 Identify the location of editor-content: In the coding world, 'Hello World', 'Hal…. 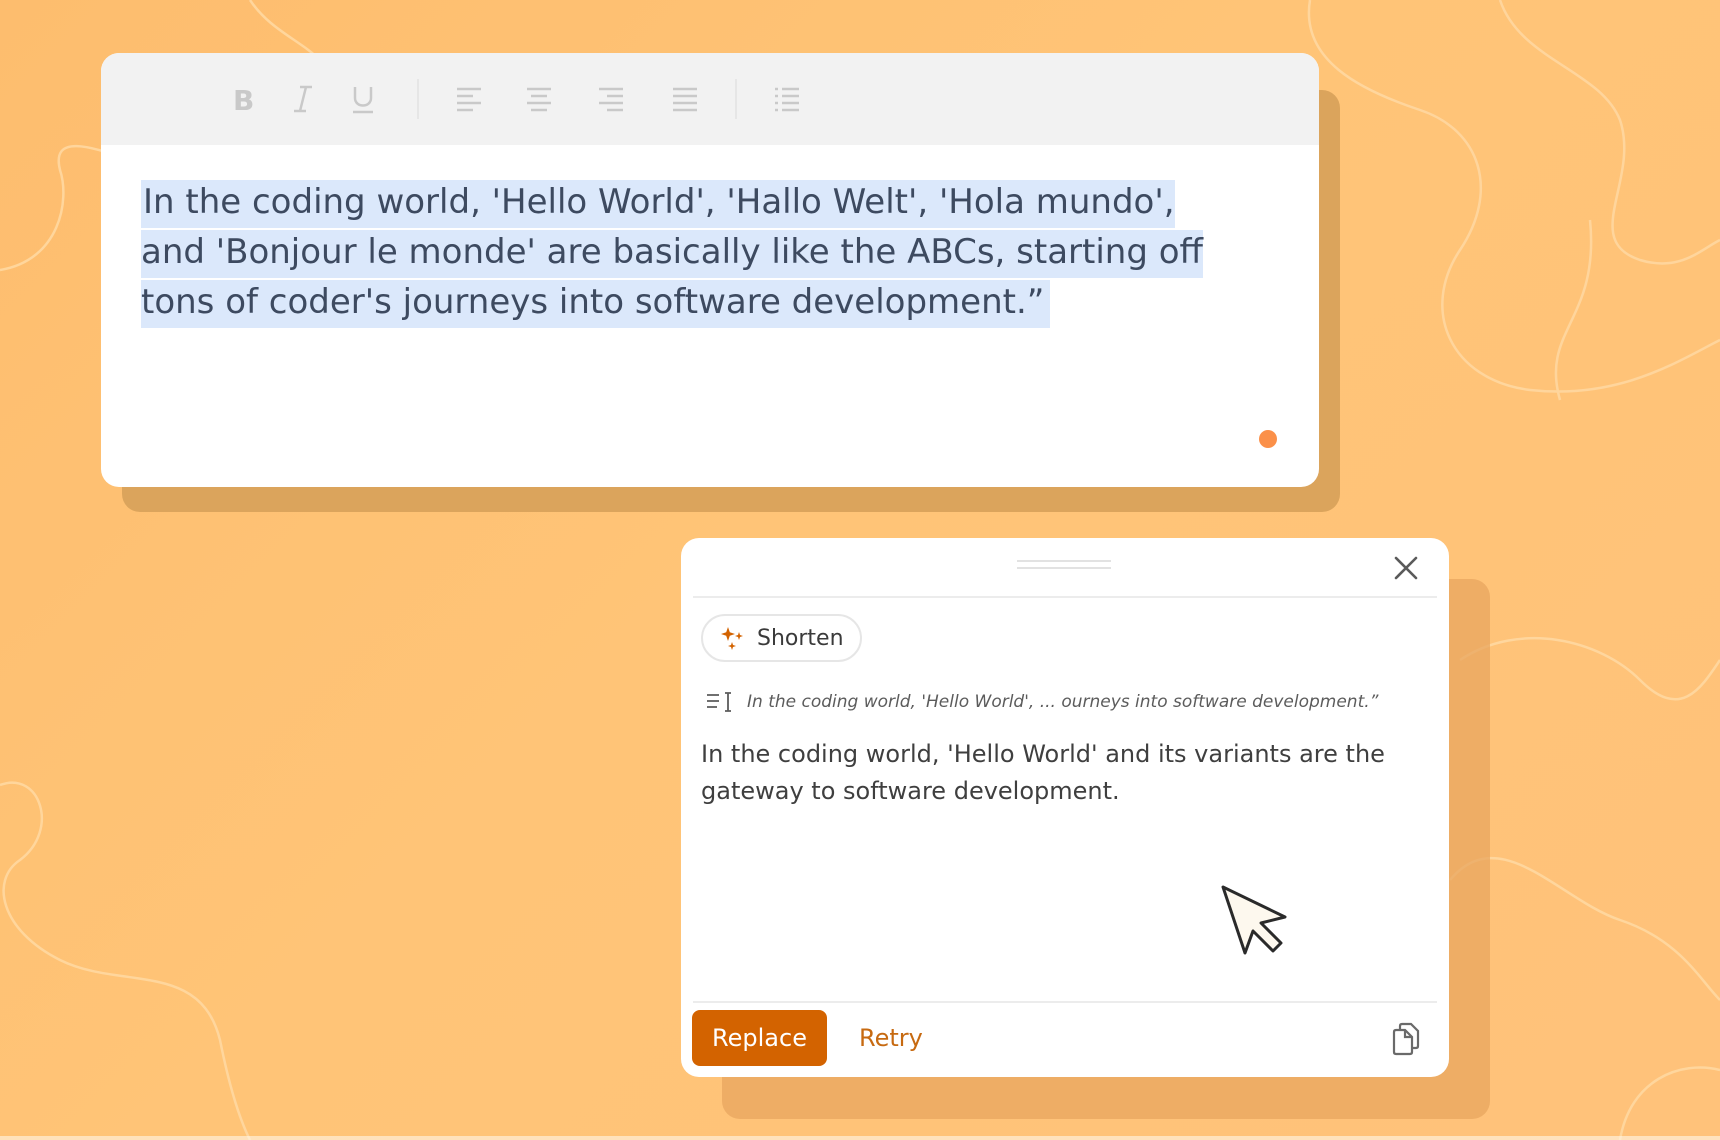
(691, 252).